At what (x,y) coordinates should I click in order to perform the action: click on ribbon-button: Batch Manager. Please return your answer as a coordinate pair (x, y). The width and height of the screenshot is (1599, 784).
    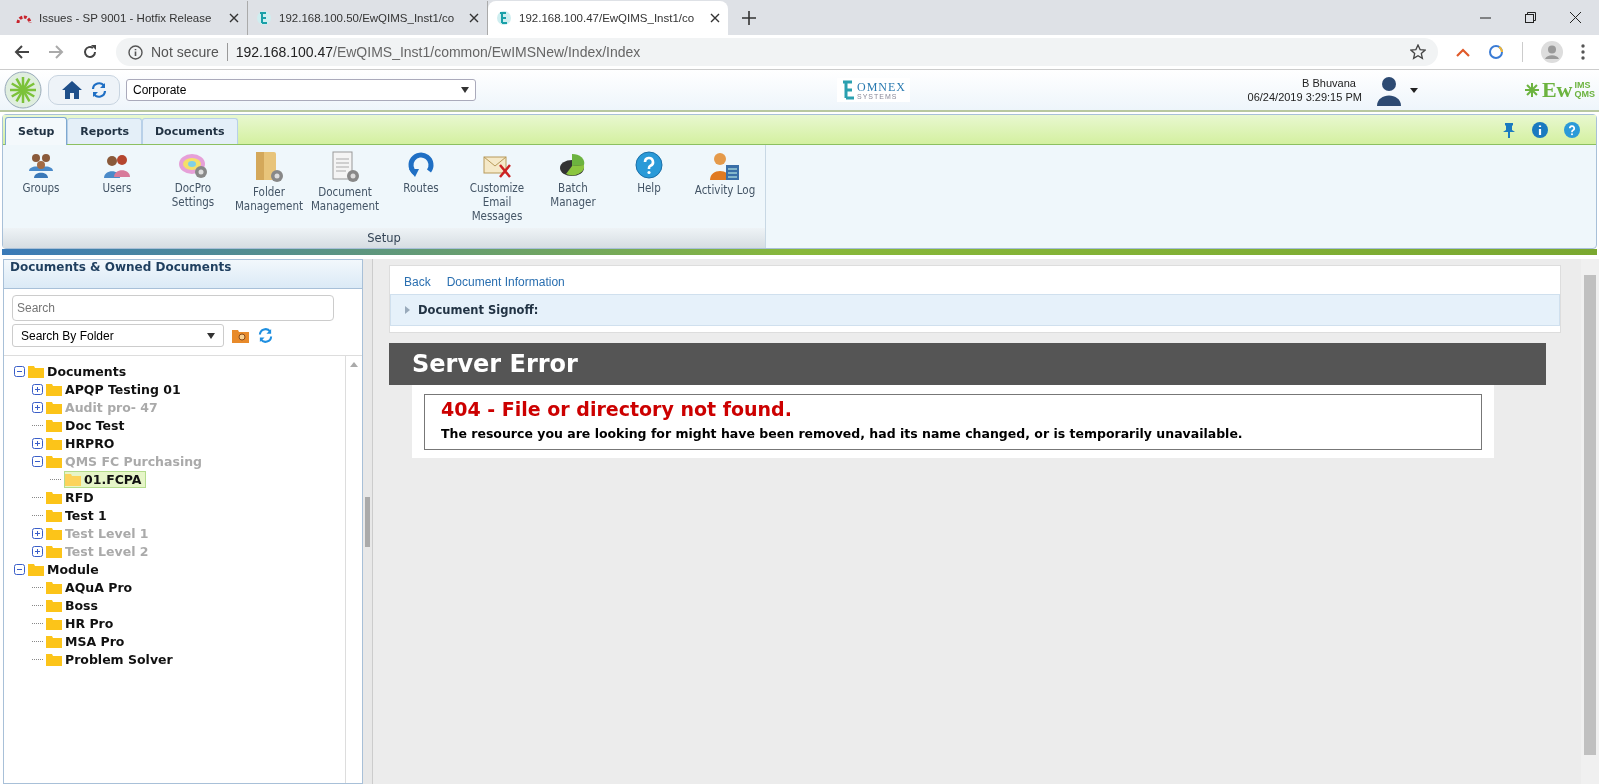
    Looking at the image, I should click on (573, 195).